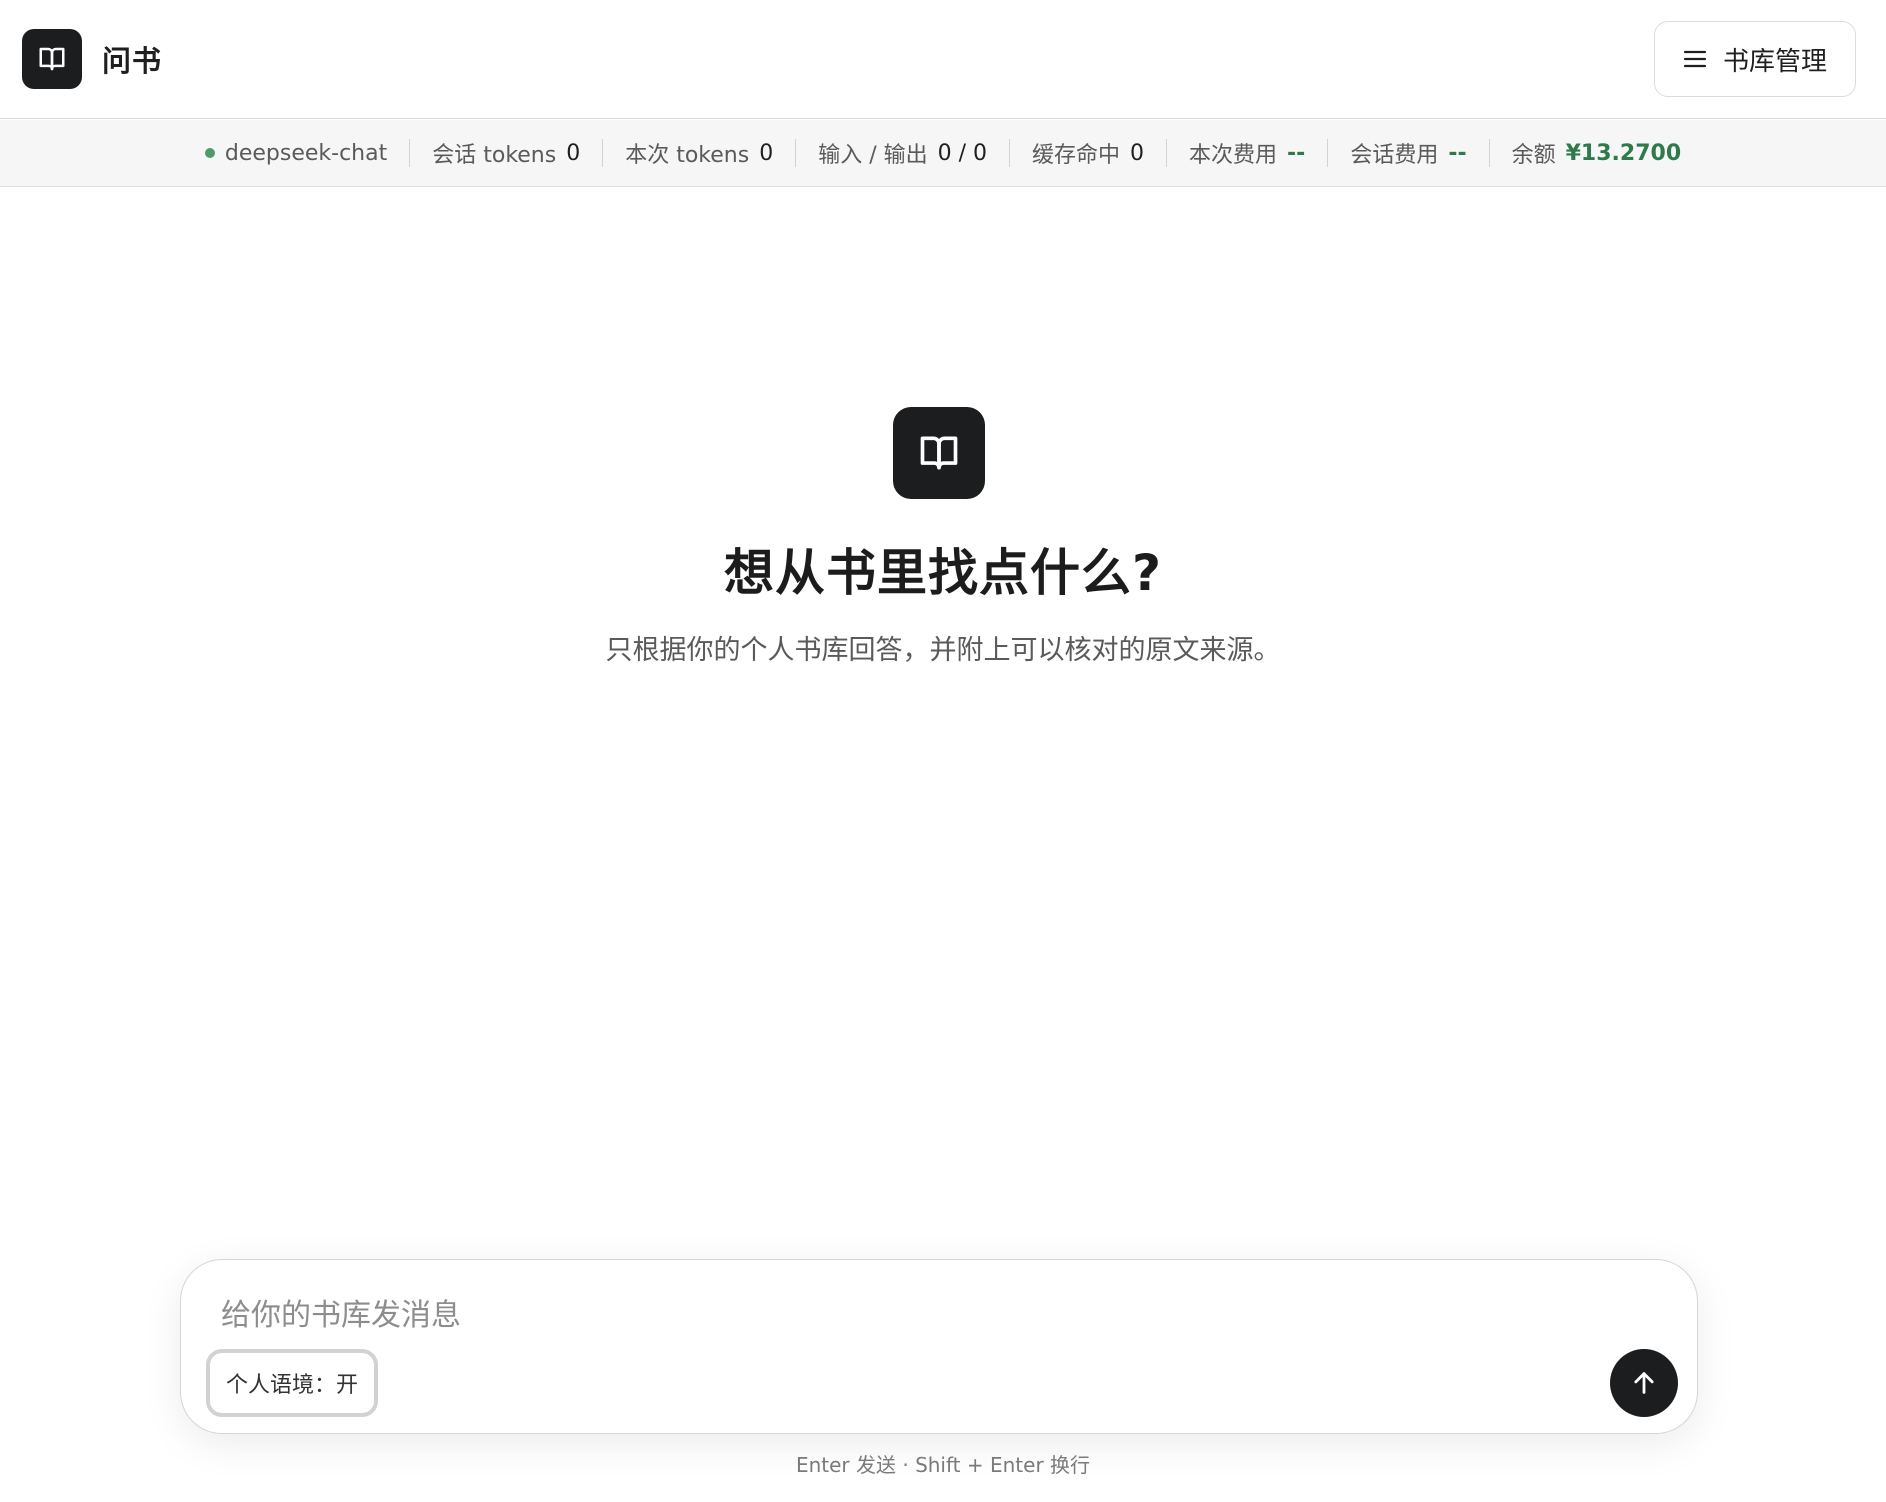 This screenshot has height=1502, width=1886. I want to click on stat-label: 会话 tokens, so click(494, 155).